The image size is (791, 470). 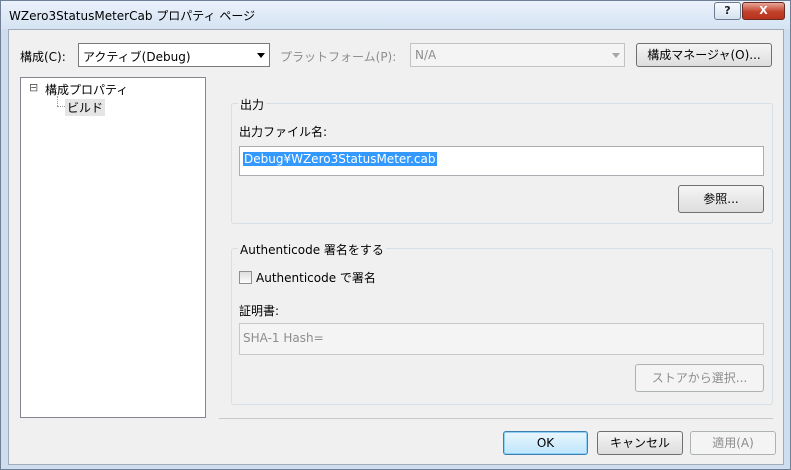 What do you see at coordinates (426, 55) in the screenshot?
I see `platform-dropdown-value: N/A` at bounding box center [426, 55].